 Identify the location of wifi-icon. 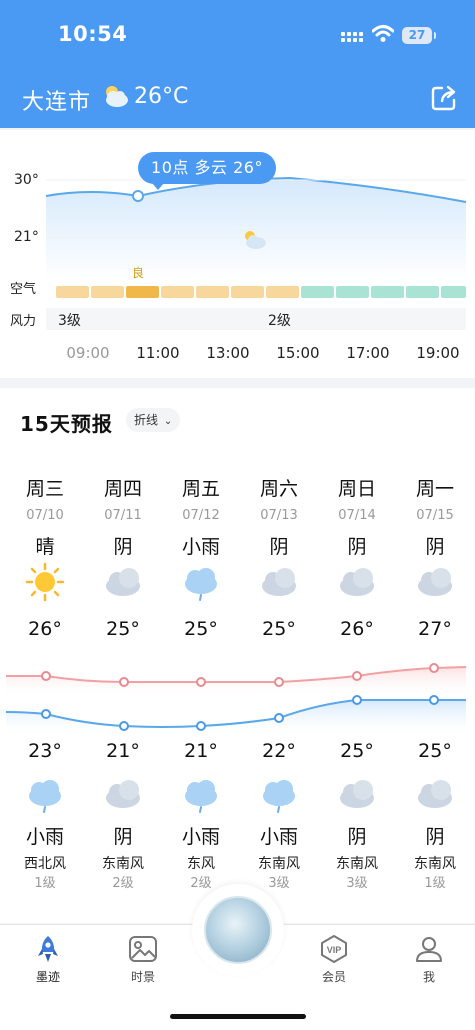
(383, 33).